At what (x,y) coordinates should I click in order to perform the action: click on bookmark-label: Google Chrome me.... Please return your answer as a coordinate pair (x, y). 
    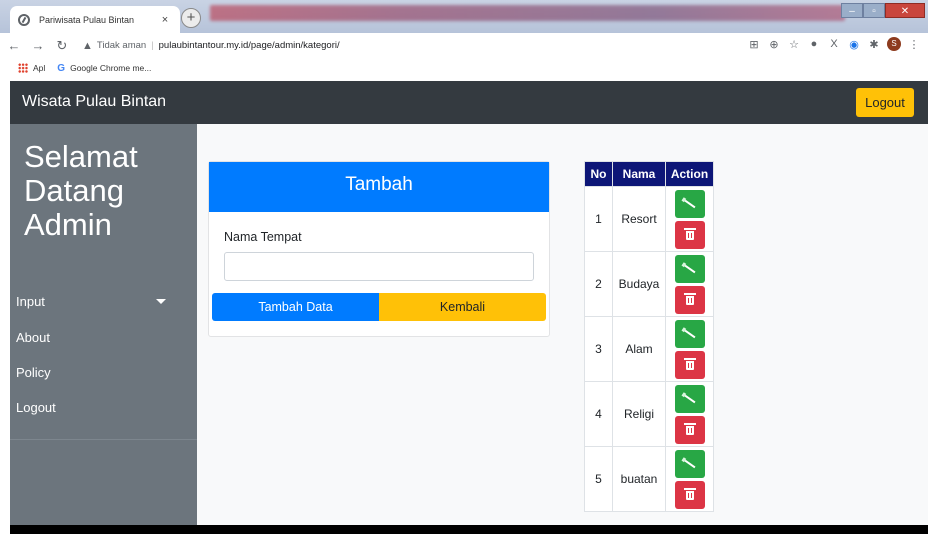
    Looking at the image, I should click on (111, 68).